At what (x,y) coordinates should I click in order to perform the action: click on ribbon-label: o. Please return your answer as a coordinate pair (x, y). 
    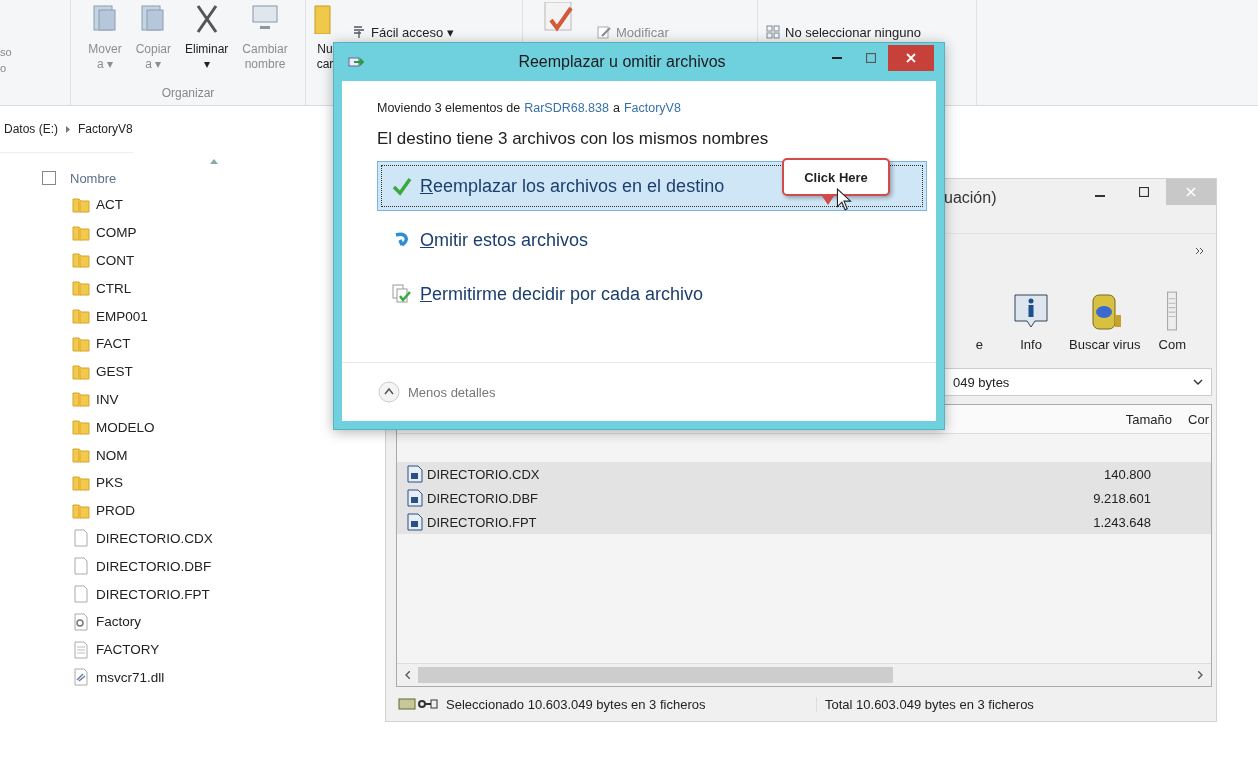
    Looking at the image, I should click on (3, 68).